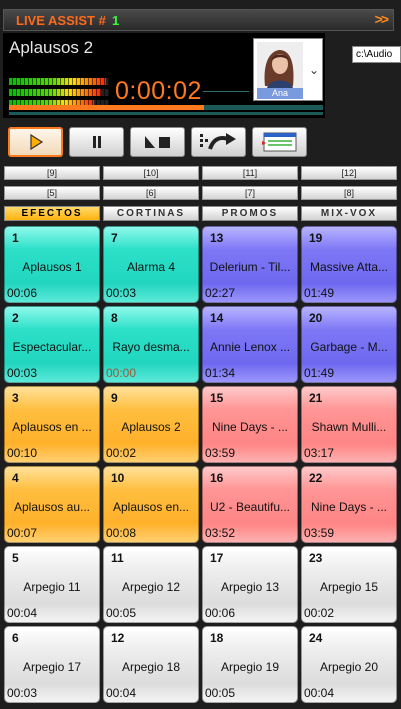 The width and height of the screenshot is (401, 709). I want to click on cart-button: 22 Nine Days - ... 03:59, so click(349, 504).